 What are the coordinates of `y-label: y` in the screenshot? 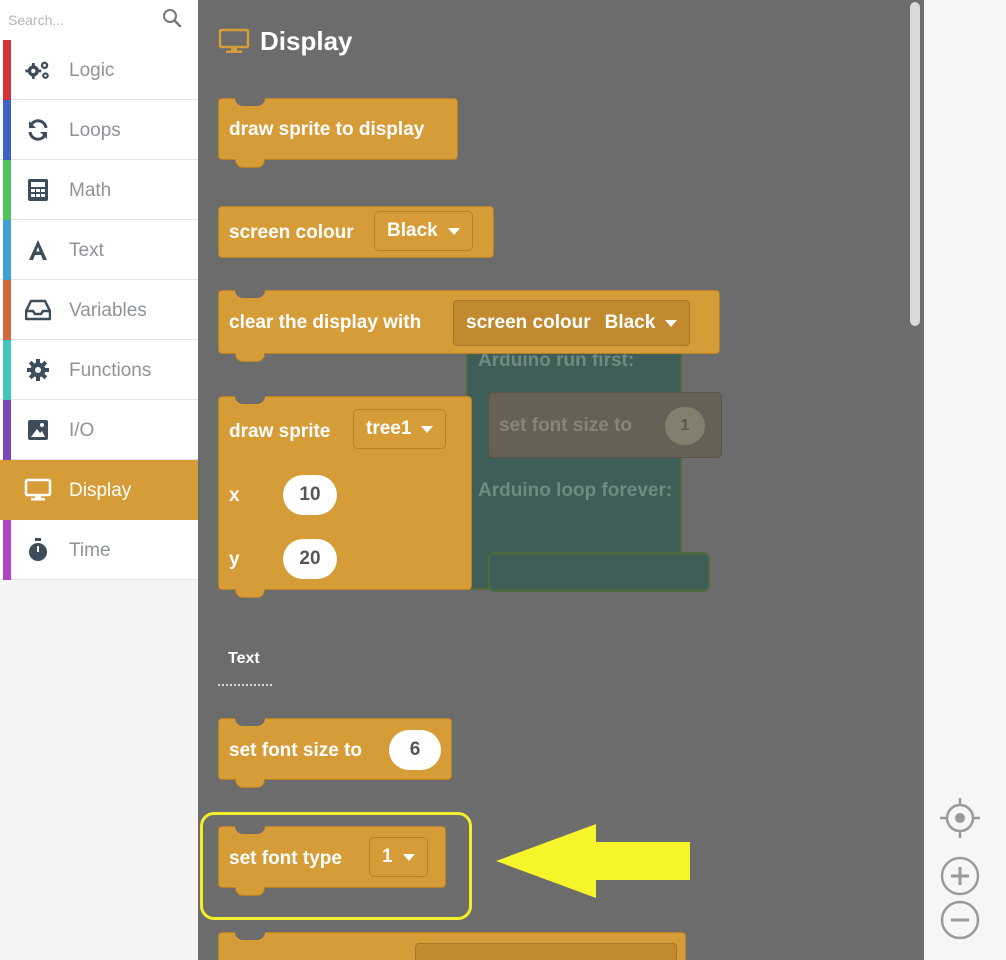 It's located at (234, 559).